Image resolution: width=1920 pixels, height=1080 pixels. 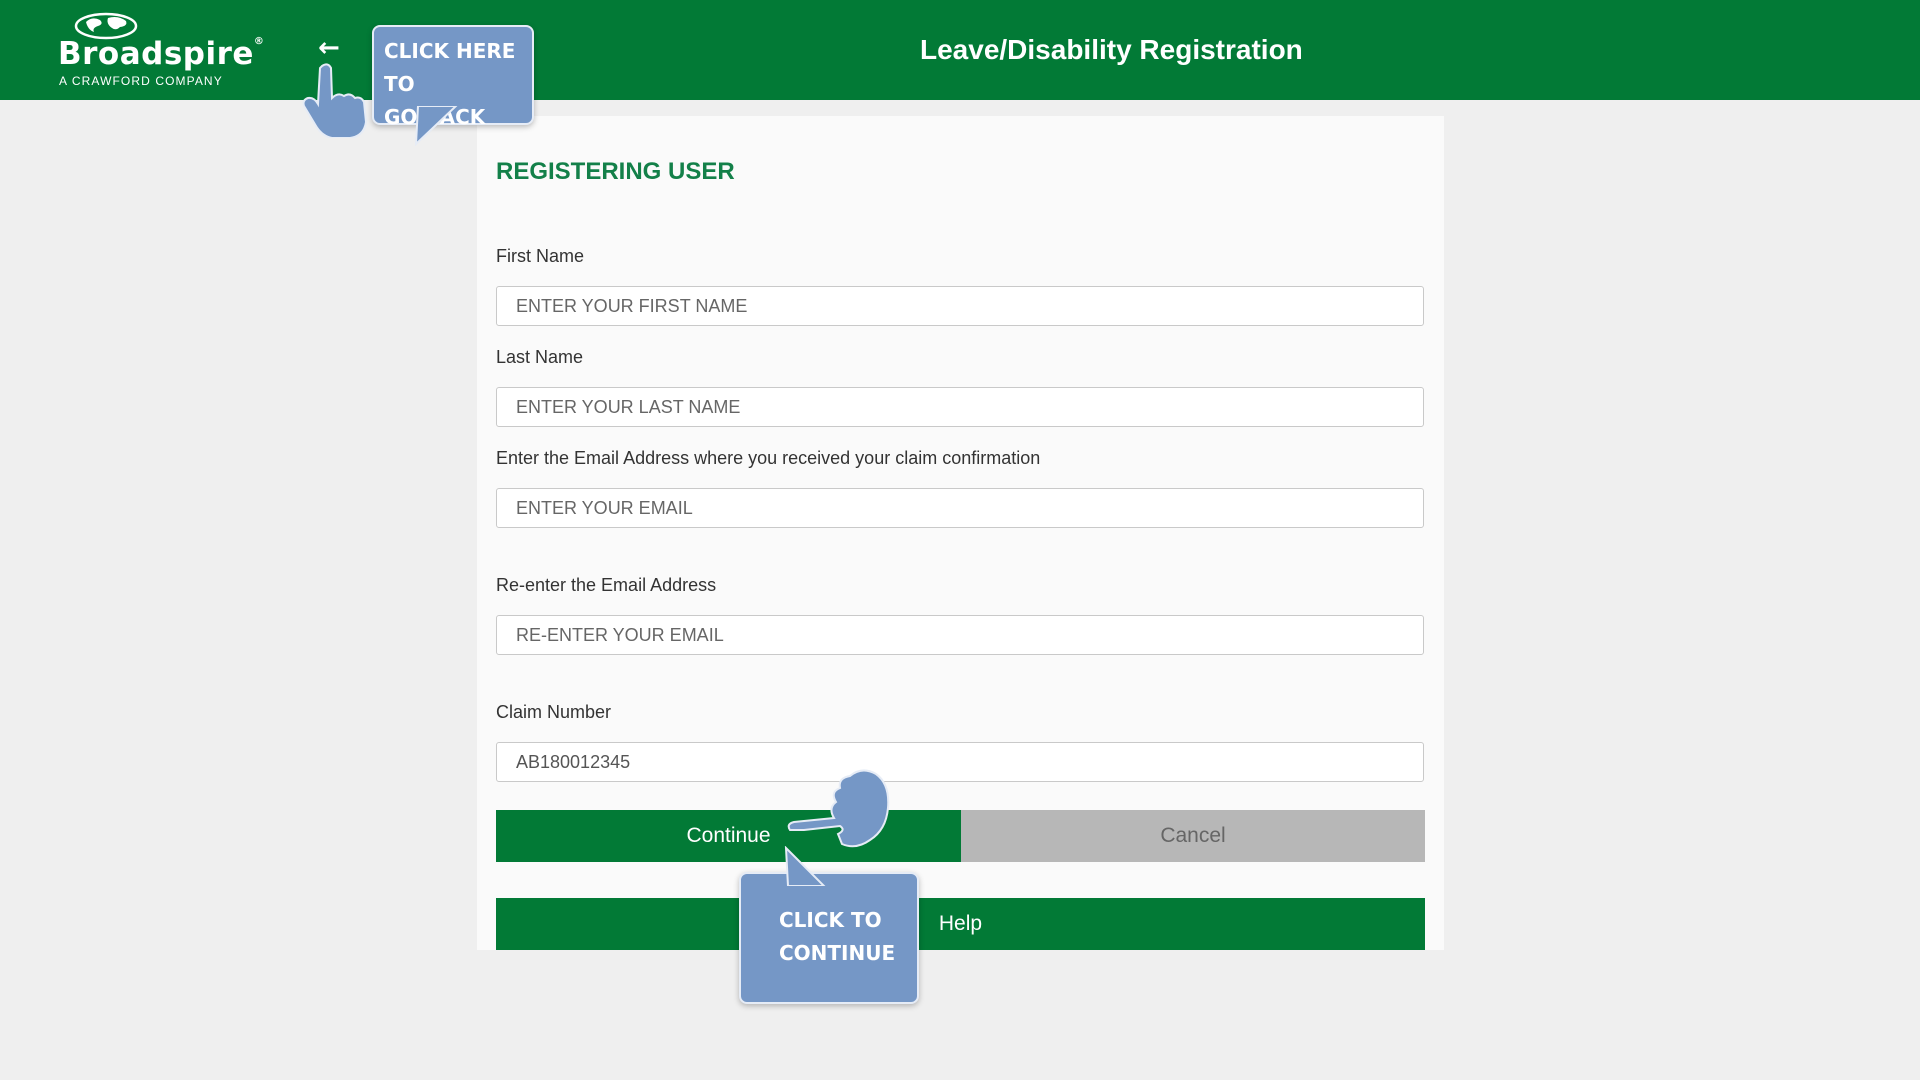 I want to click on email-input, so click(x=960, y=508).